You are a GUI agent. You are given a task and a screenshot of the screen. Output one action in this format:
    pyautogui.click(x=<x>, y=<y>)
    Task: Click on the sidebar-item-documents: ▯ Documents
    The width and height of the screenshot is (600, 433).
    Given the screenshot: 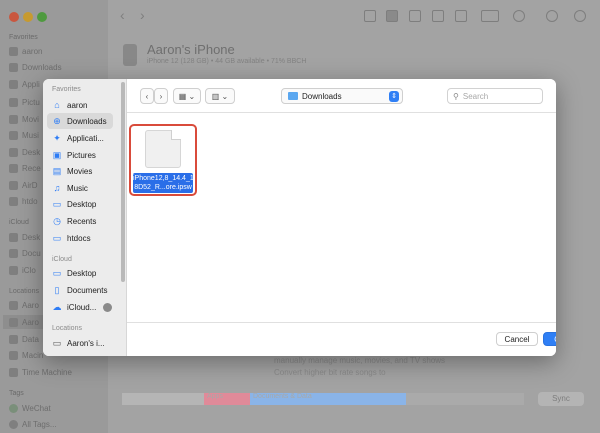 What is the action you would take?
    pyautogui.click(x=80, y=290)
    